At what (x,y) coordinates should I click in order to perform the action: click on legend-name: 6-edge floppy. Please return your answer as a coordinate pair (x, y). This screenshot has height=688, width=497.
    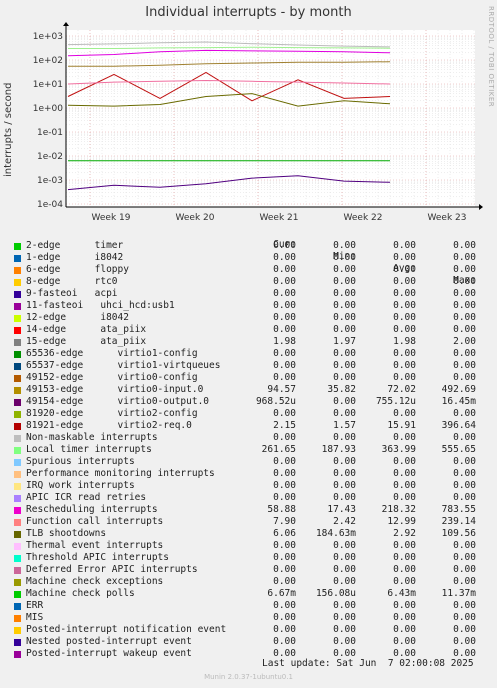
    Looking at the image, I should click on (77, 269).